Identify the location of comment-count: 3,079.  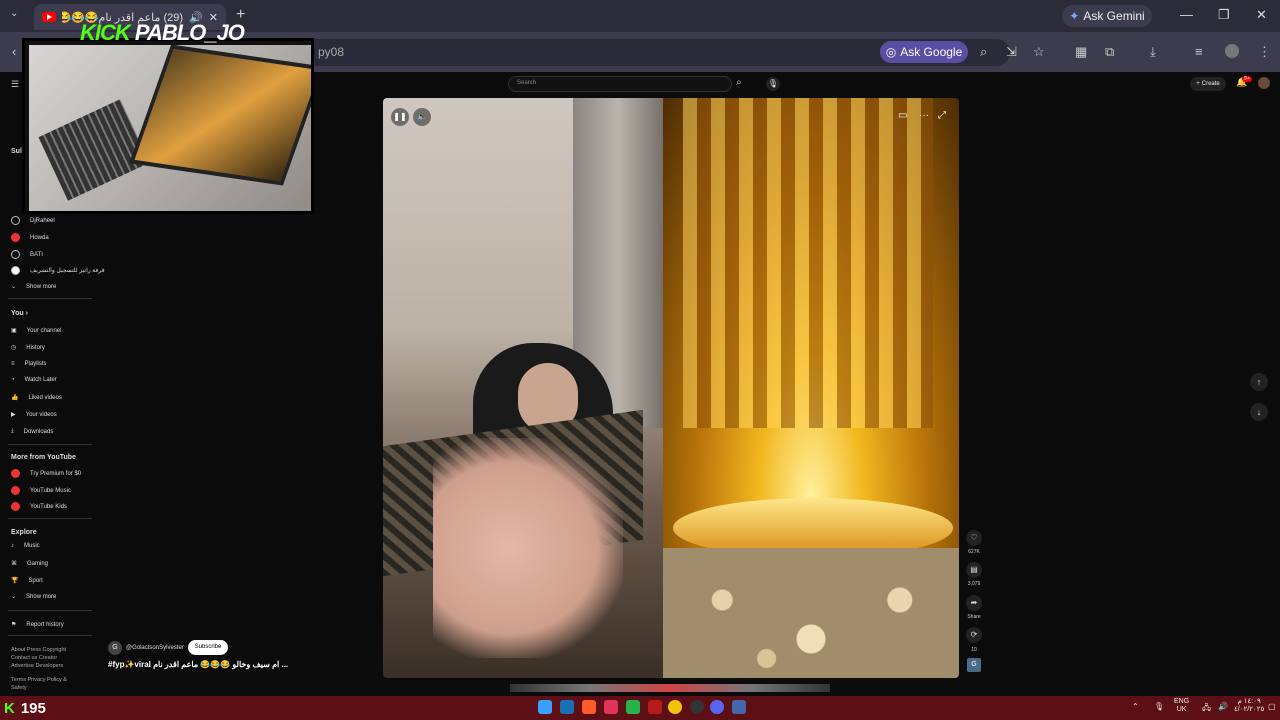
(974, 584).